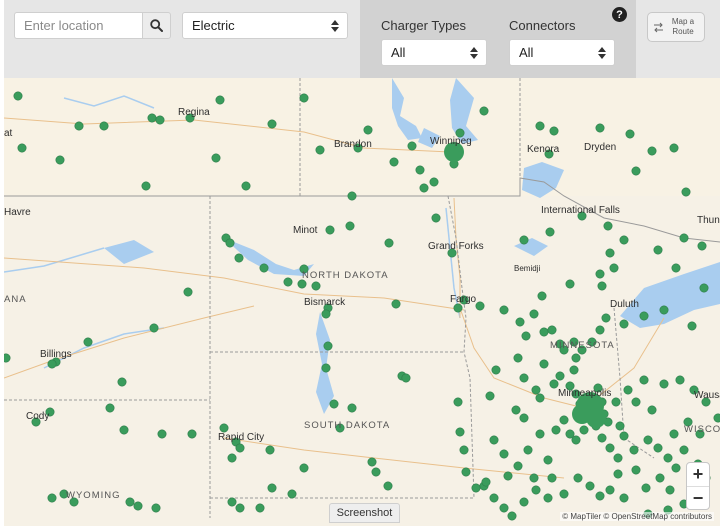 This screenshot has width=720, height=526. What do you see at coordinates (676, 27) in the screenshot?
I see `map-a-route-button: Map a Route` at bounding box center [676, 27].